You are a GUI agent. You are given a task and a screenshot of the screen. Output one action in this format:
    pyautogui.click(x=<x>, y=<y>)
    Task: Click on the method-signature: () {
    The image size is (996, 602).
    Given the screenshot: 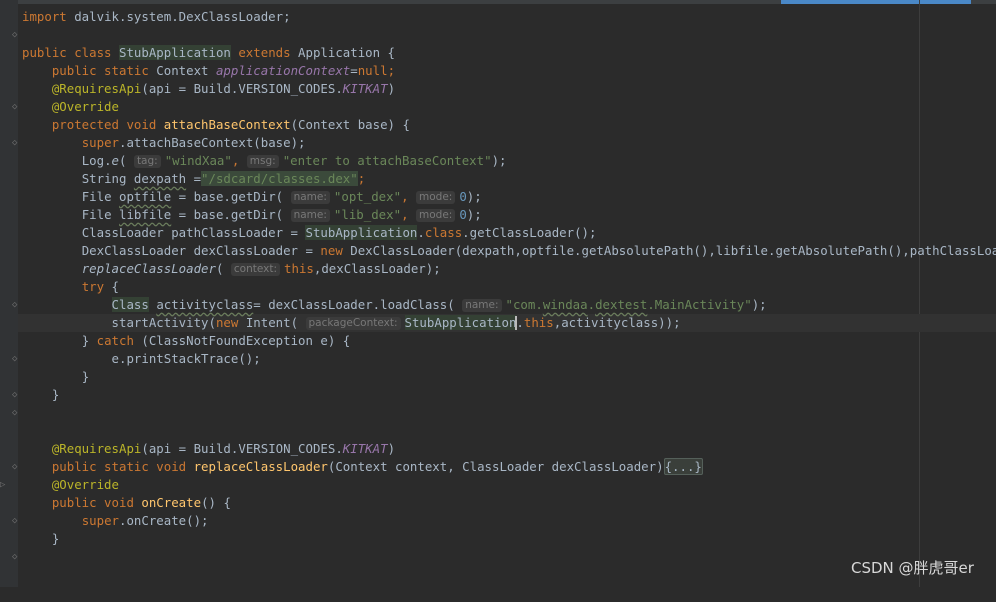 What is the action you would take?
    pyautogui.click(x=216, y=502)
    